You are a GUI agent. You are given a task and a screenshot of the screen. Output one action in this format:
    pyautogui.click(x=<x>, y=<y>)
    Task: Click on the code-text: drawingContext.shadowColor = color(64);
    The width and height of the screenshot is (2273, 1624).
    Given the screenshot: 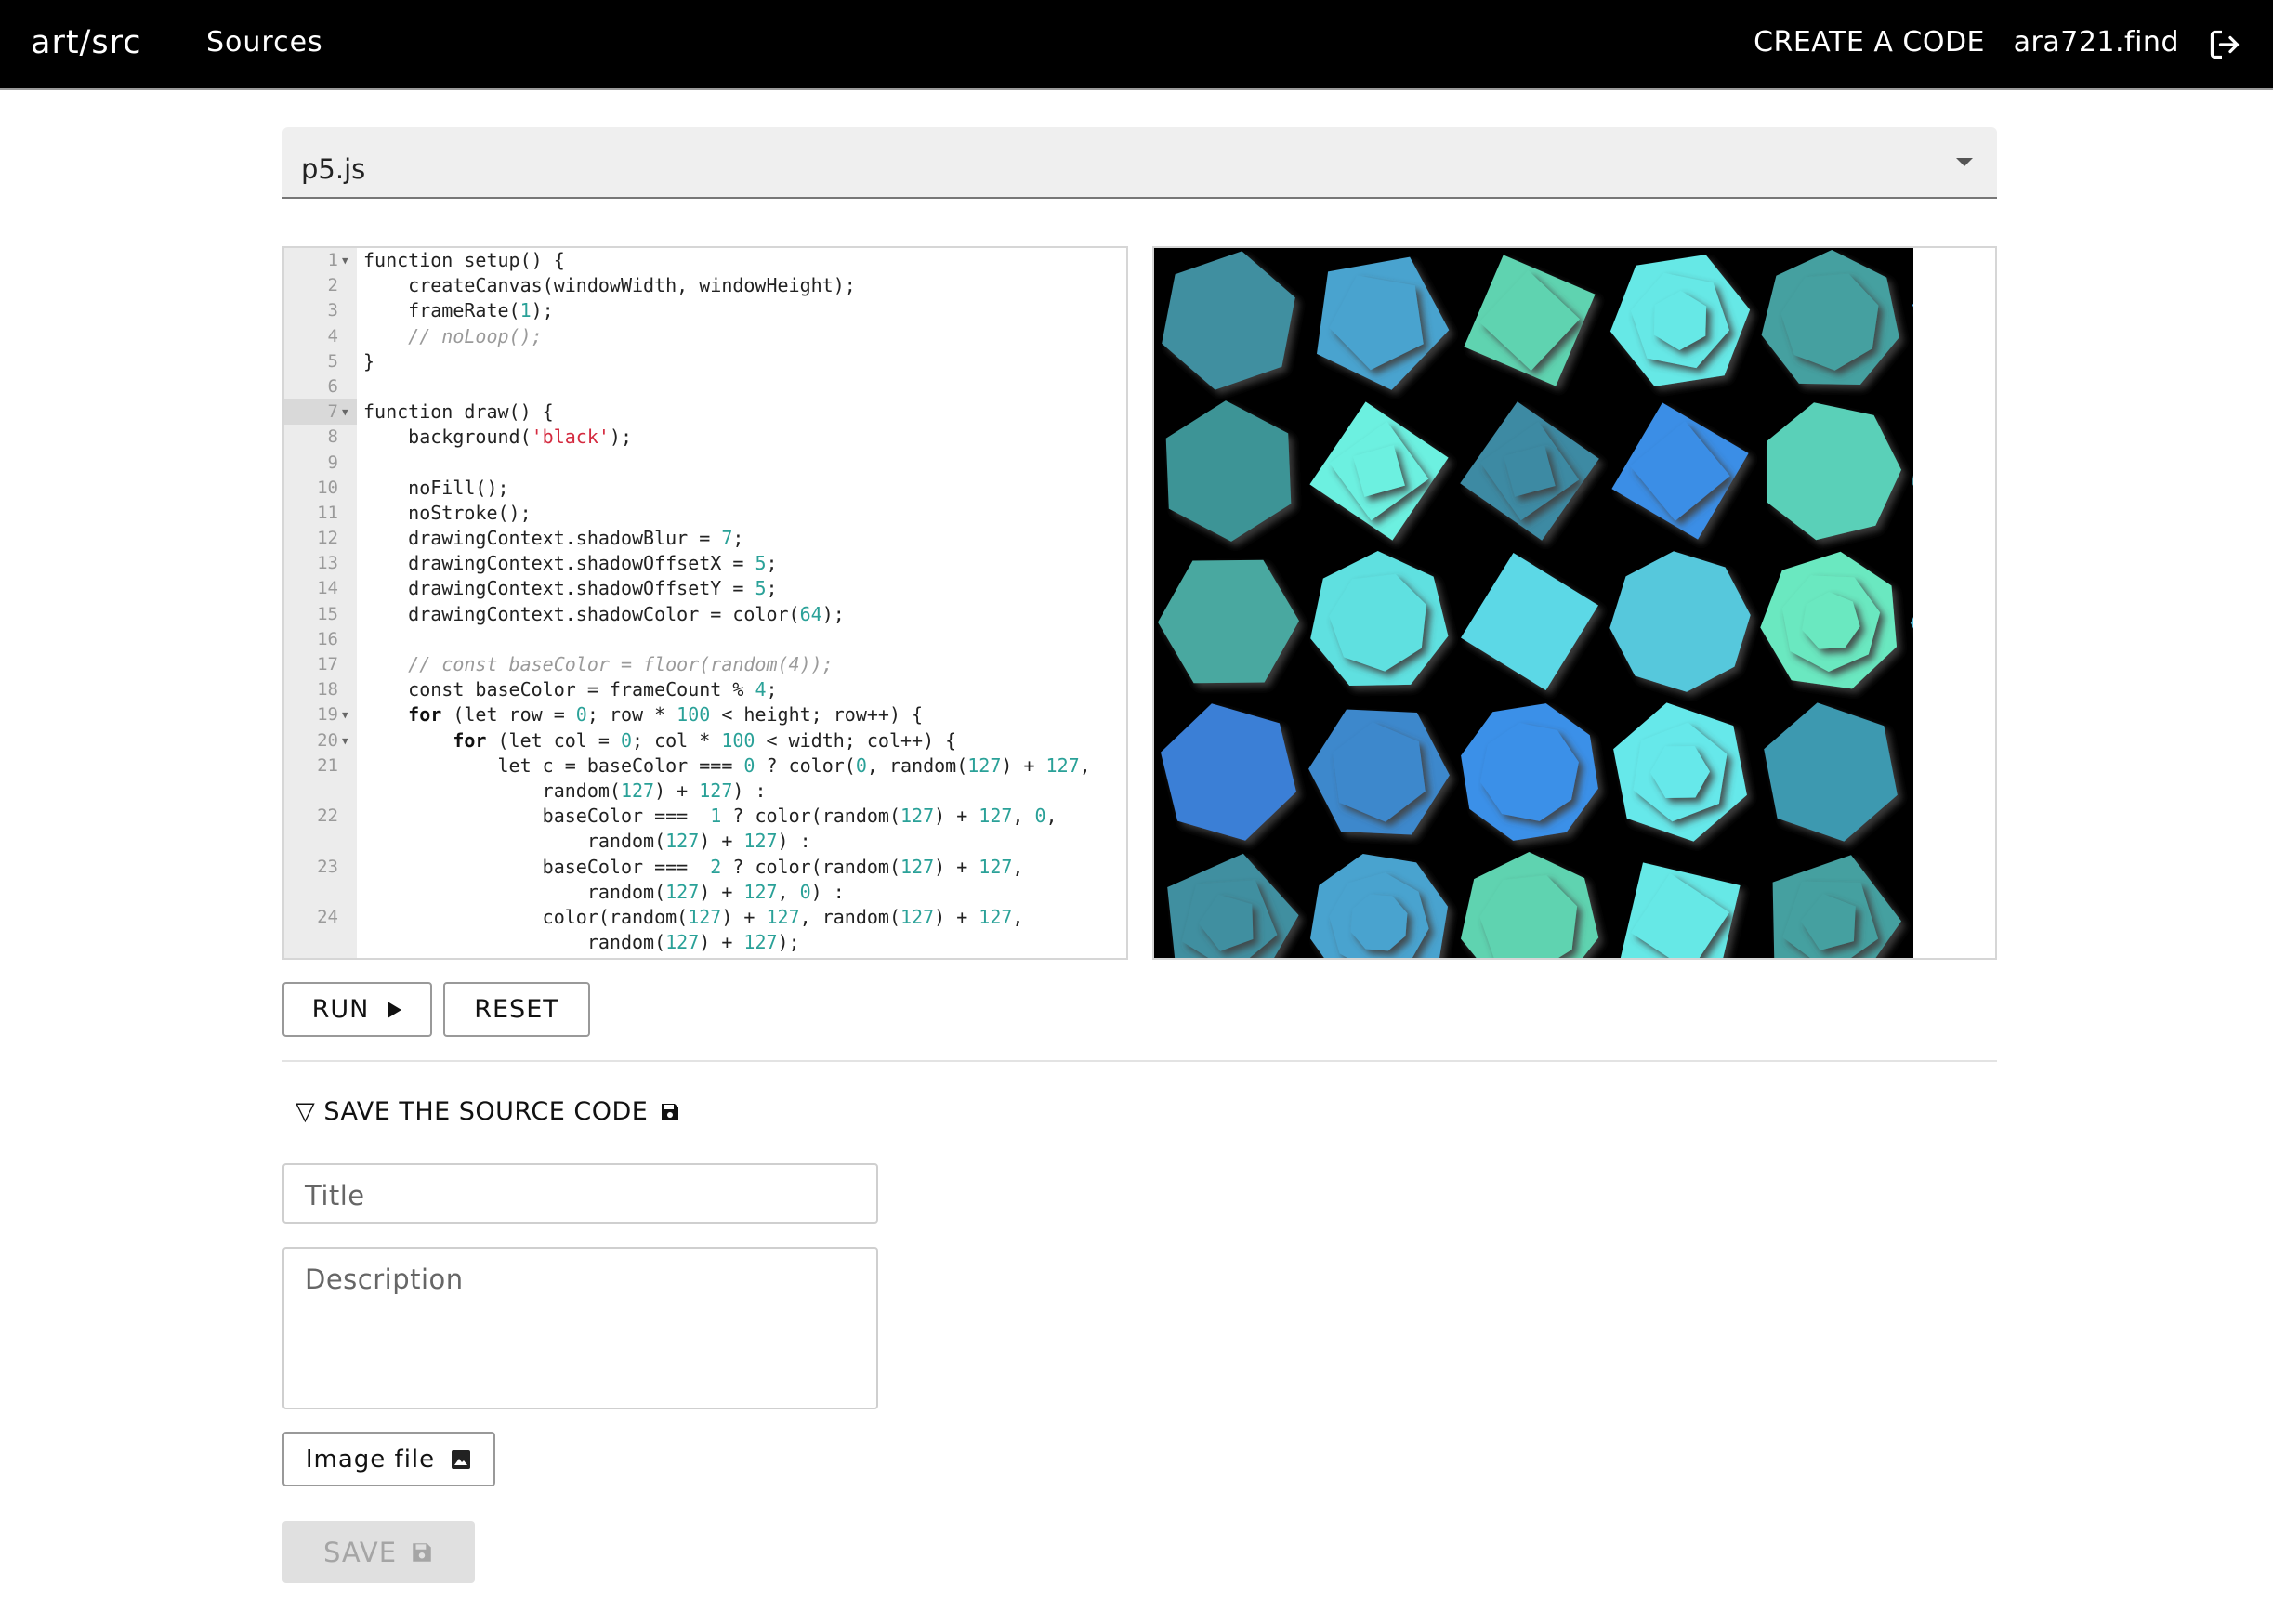 What is the action you would take?
    pyautogui.click(x=604, y=613)
    